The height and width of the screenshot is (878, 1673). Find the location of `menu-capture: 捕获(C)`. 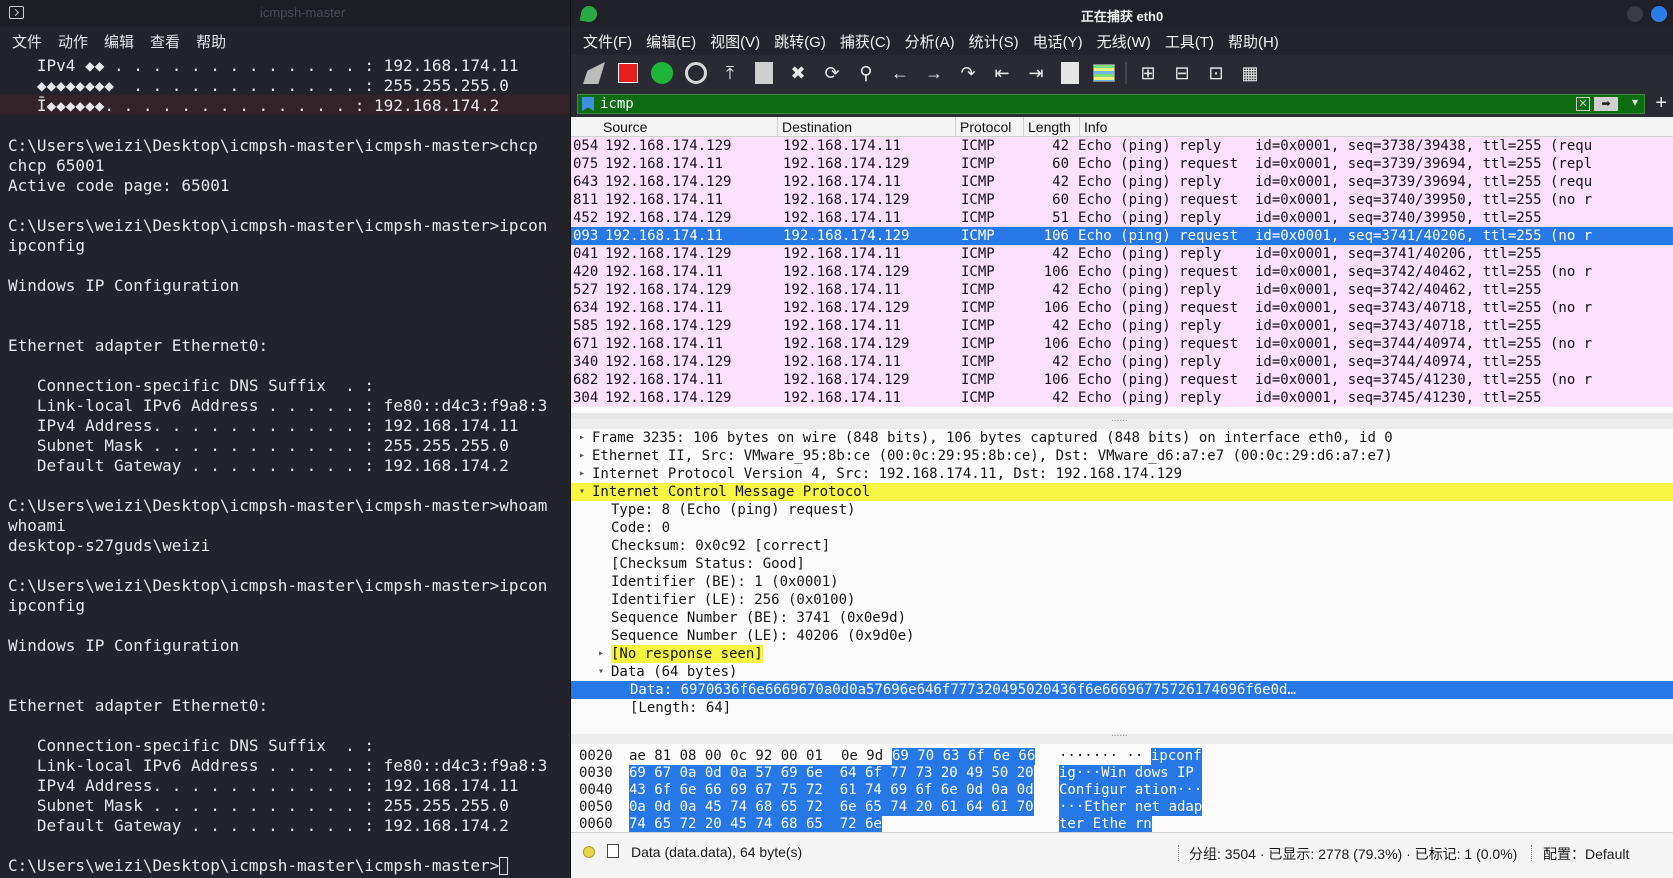

menu-capture: 捕获(C) is located at coordinates (865, 41).